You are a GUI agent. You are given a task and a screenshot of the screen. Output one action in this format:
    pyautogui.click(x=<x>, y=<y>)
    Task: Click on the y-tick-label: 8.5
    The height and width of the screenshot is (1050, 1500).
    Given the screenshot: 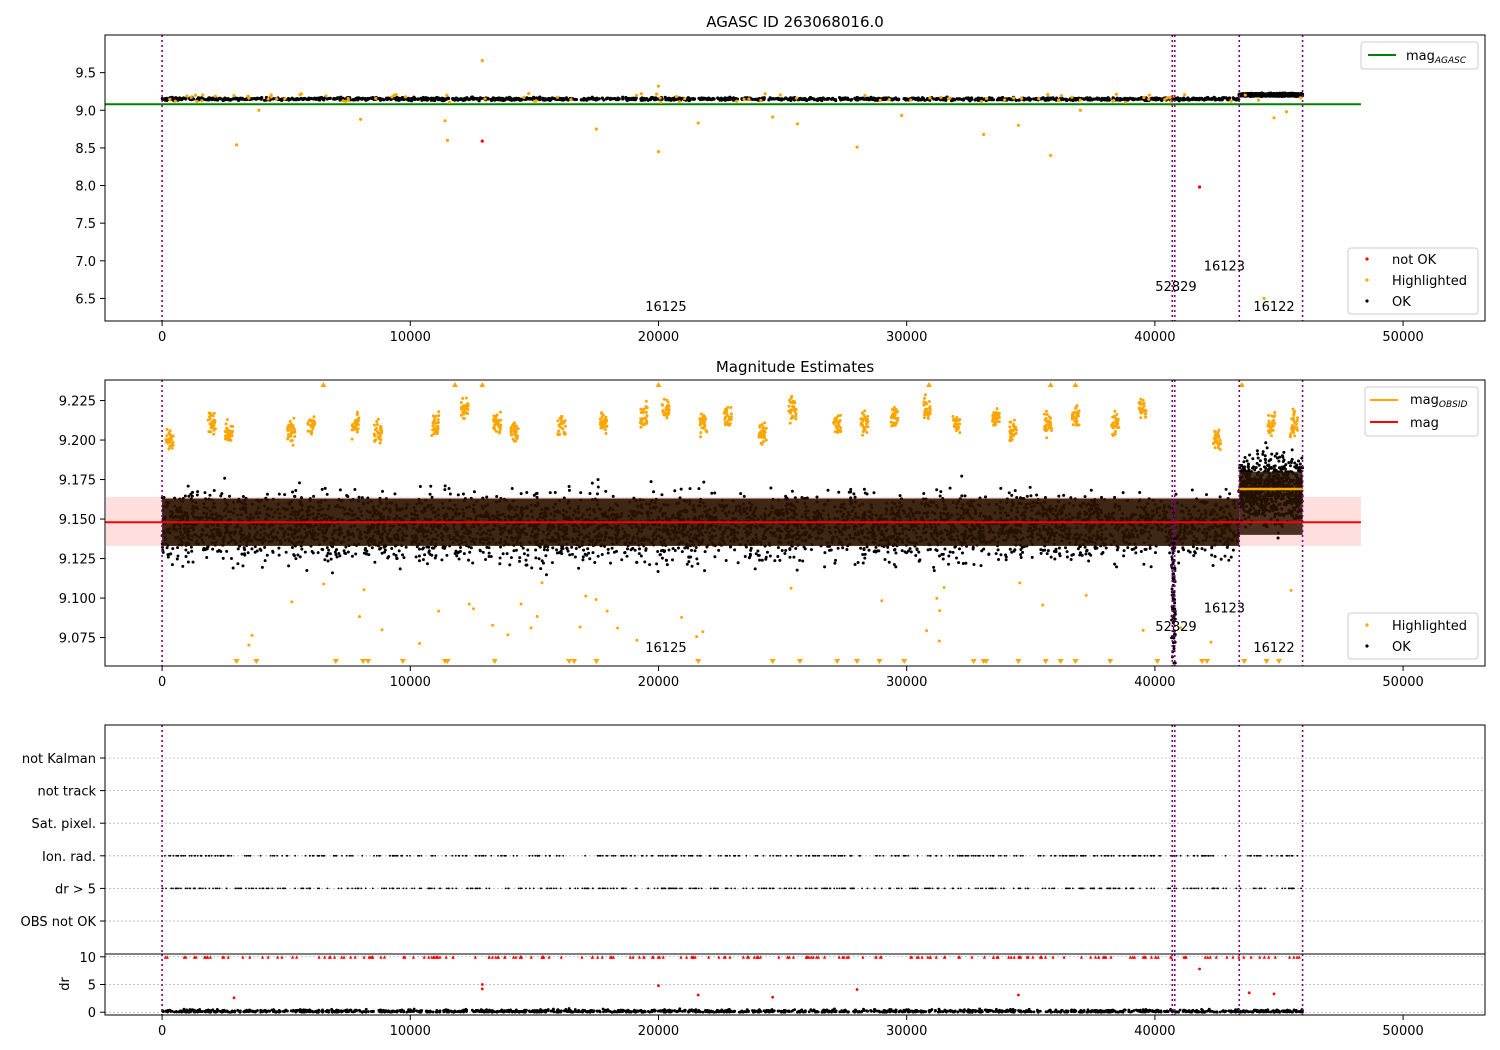 What is the action you would take?
    pyautogui.click(x=85, y=149)
    